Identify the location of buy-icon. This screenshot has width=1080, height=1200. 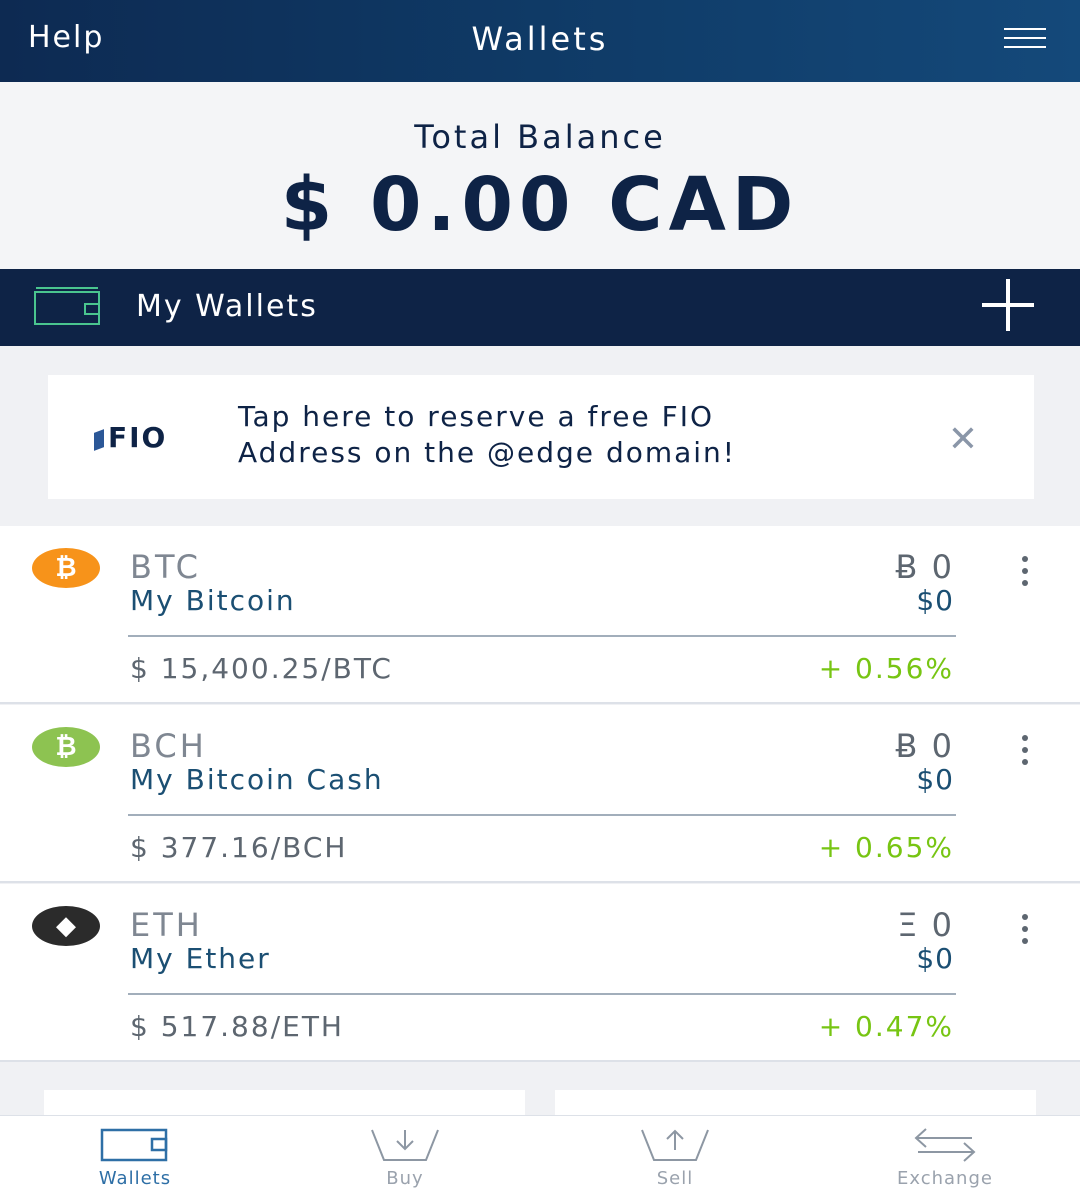
(405, 1145).